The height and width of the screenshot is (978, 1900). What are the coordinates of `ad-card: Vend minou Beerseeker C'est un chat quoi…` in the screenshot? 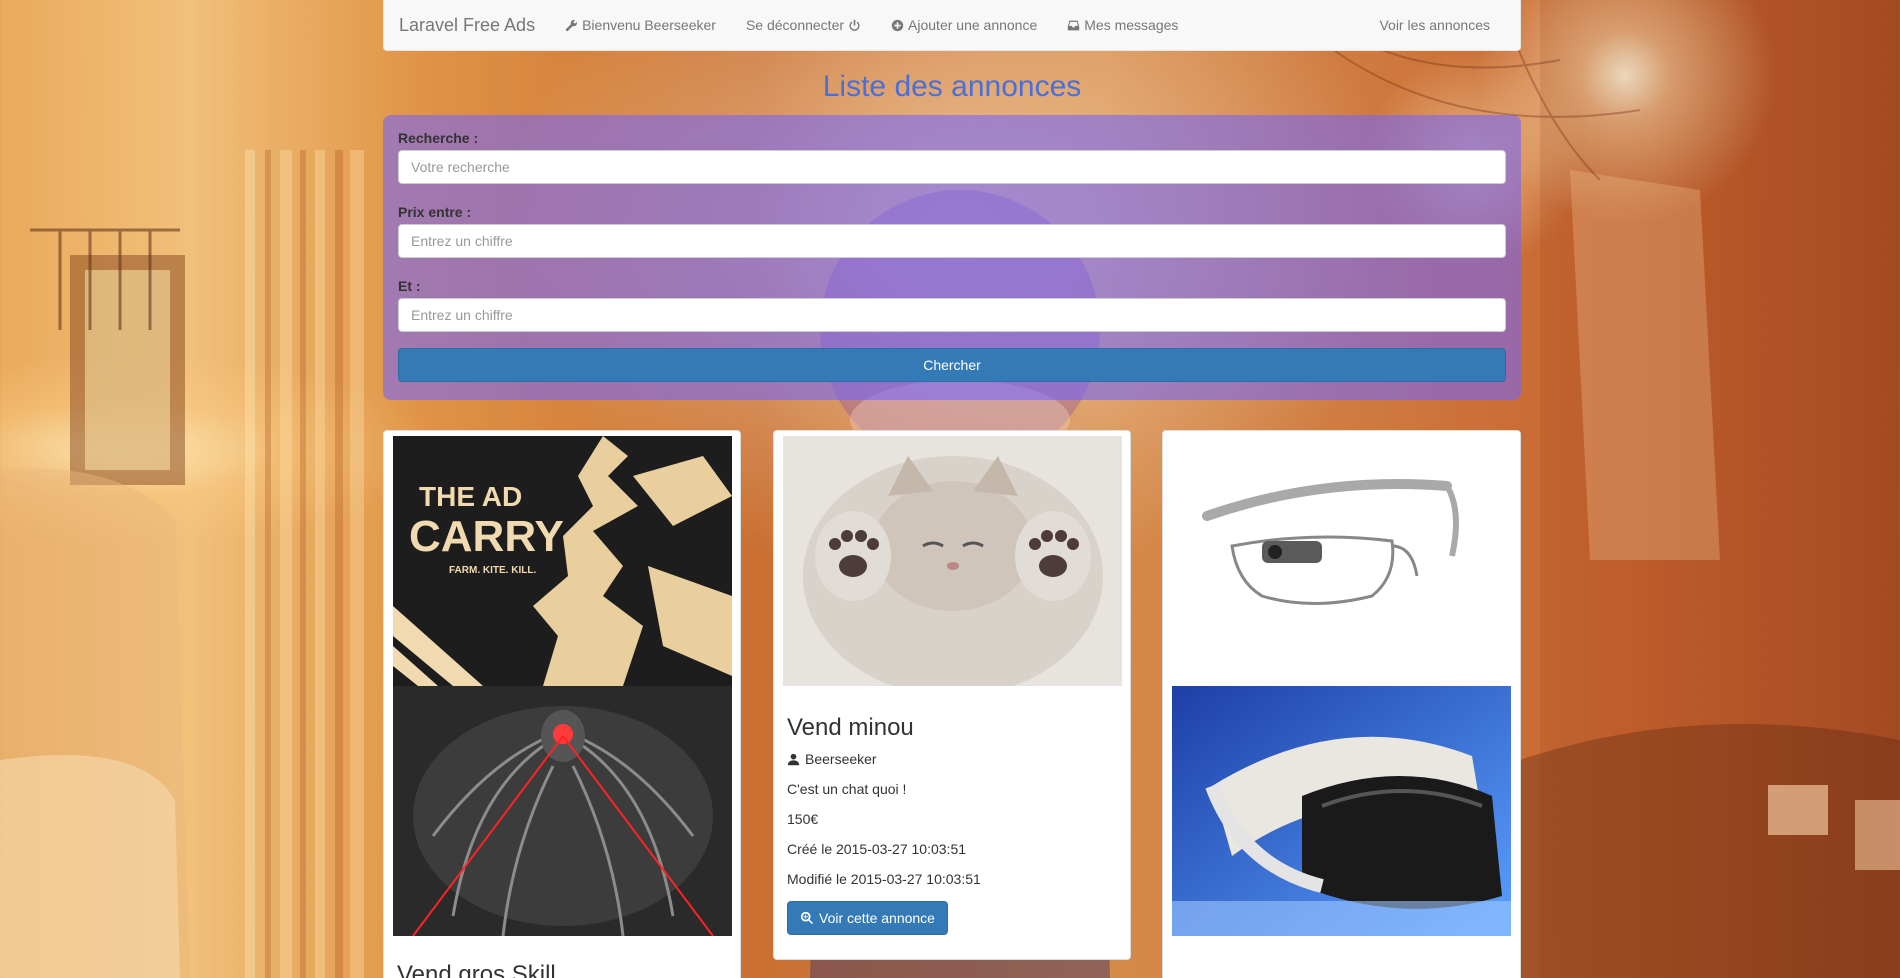 It's located at (952, 695).